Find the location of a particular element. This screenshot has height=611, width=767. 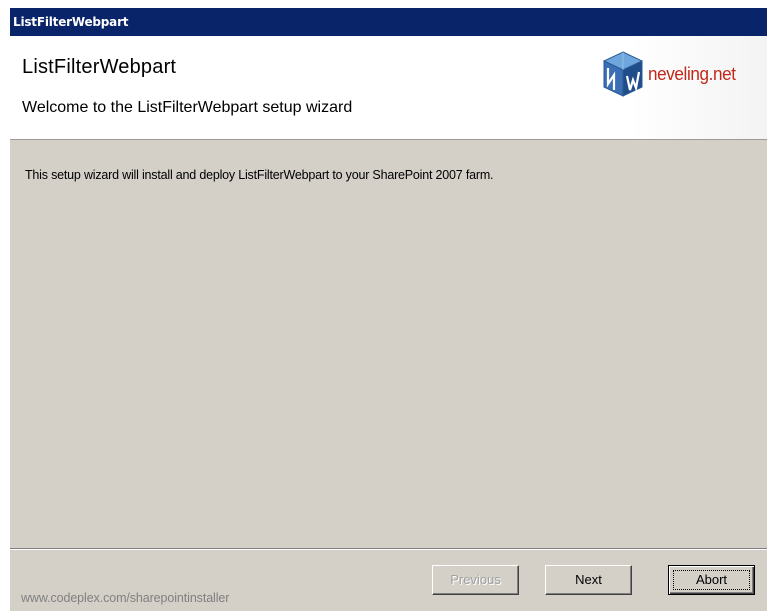

codeplex-link: www.codeplex.com/sharepointinstaller is located at coordinates (125, 598).